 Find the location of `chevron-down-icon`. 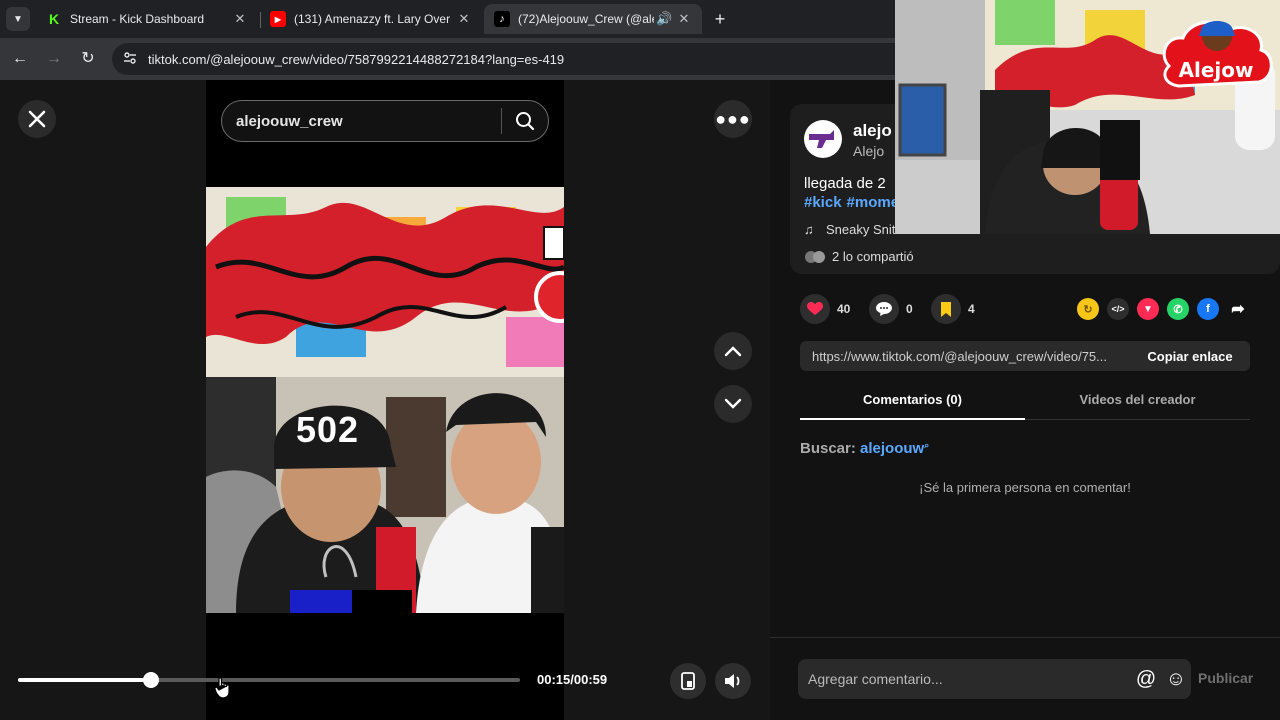

chevron-down-icon is located at coordinates (733, 403).